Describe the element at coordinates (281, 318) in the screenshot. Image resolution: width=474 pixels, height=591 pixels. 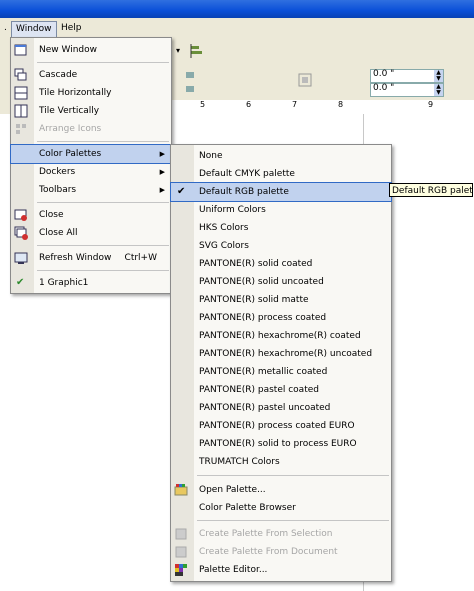
I see `palette-pantone-process-coated: PANTONE(R) process coated` at that location.